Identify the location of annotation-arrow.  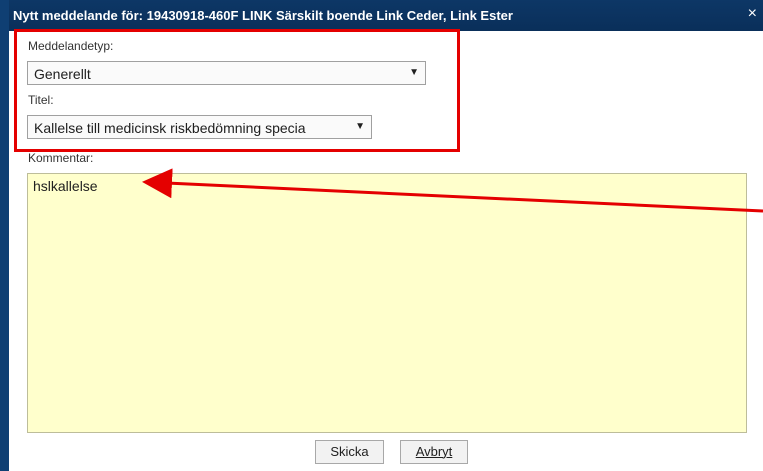
(452, 190).